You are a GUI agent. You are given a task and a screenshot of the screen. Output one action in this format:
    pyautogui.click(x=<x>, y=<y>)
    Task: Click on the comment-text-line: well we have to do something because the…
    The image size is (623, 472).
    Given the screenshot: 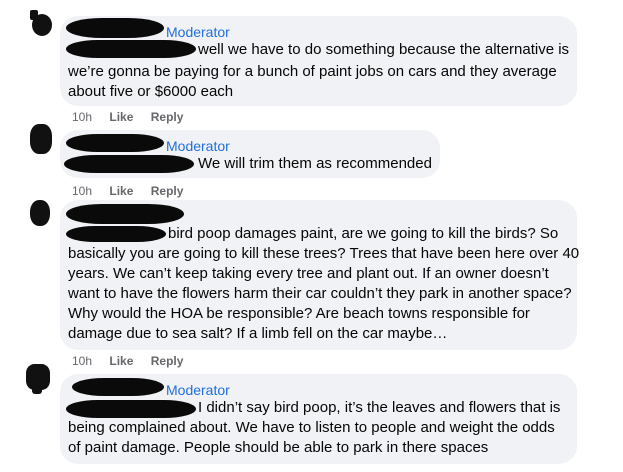 What is the action you would take?
    pyautogui.click(x=384, y=49)
    